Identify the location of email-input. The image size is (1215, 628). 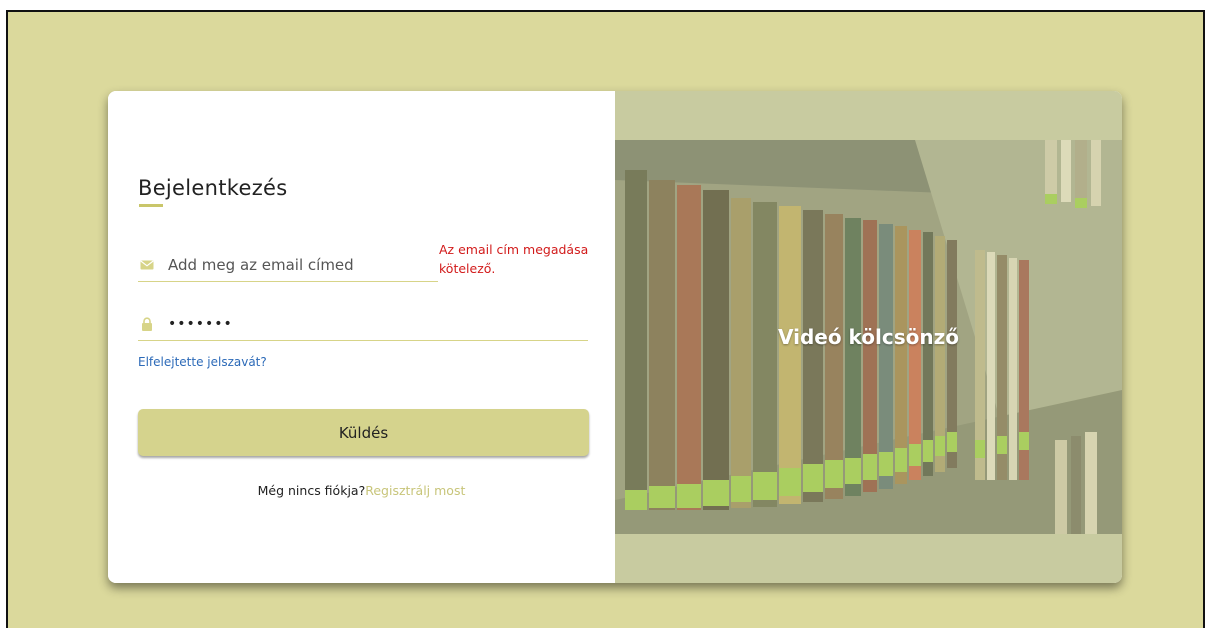
(301, 265).